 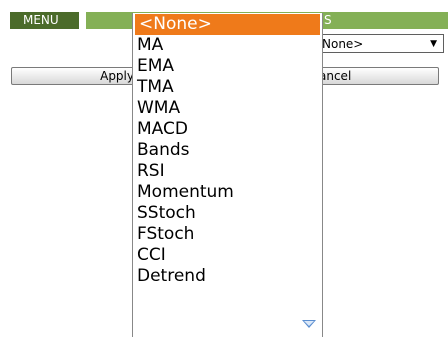 I want to click on chevron-down-icon: ▼, so click(x=433, y=44).